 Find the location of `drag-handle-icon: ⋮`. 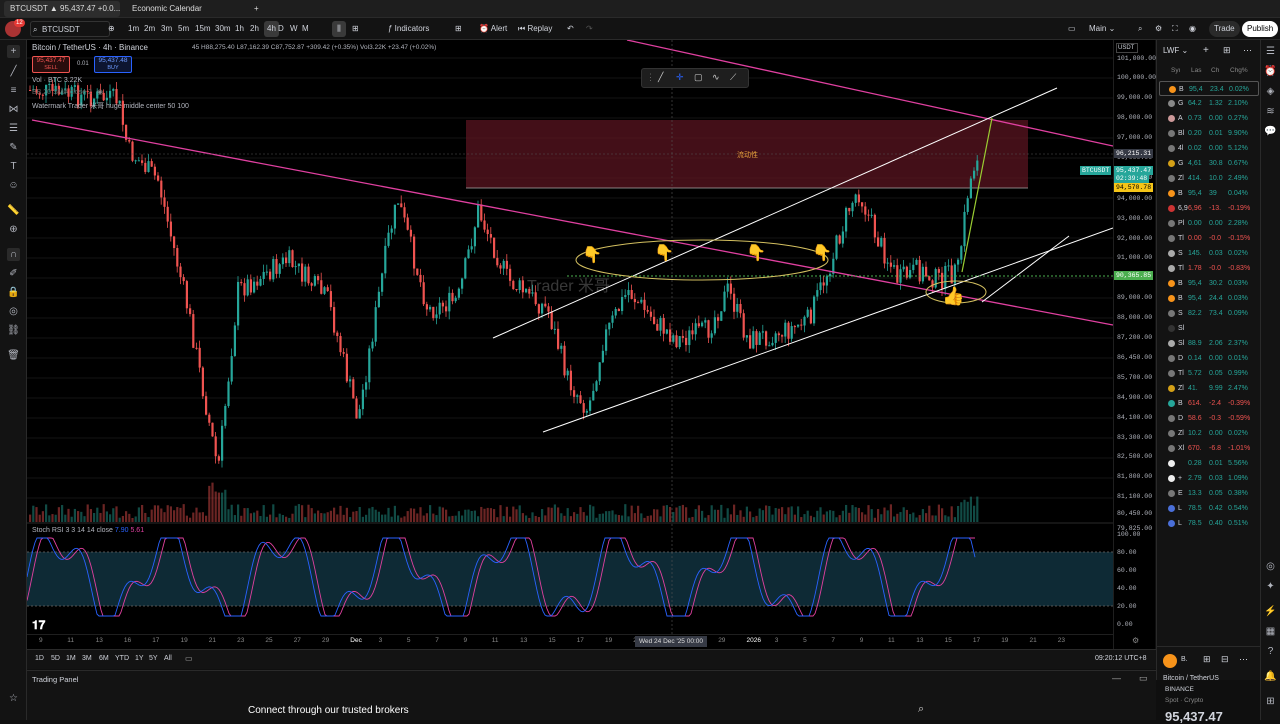

drag-handle-icon: ⋮ is located at coordinates (650, 77).